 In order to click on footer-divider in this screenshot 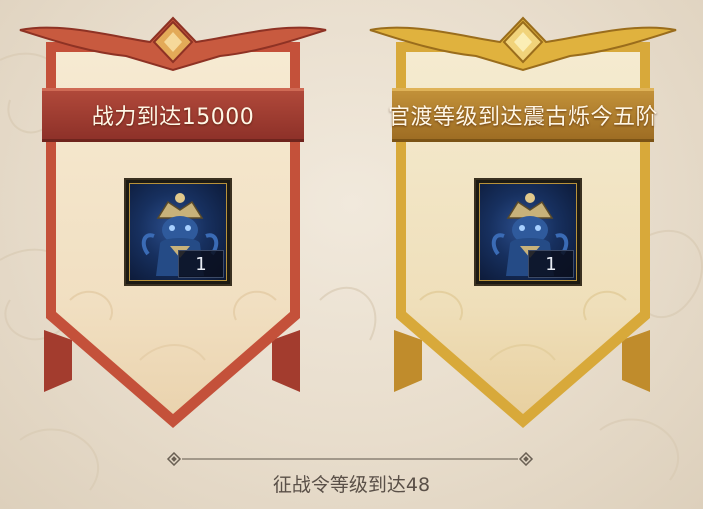, I will do `click(350, 459)`.